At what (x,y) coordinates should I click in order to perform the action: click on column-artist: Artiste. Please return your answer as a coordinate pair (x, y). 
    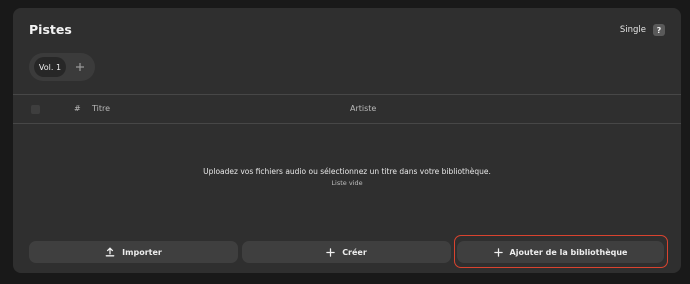
    Looking at the image, I should click on (363, 108).